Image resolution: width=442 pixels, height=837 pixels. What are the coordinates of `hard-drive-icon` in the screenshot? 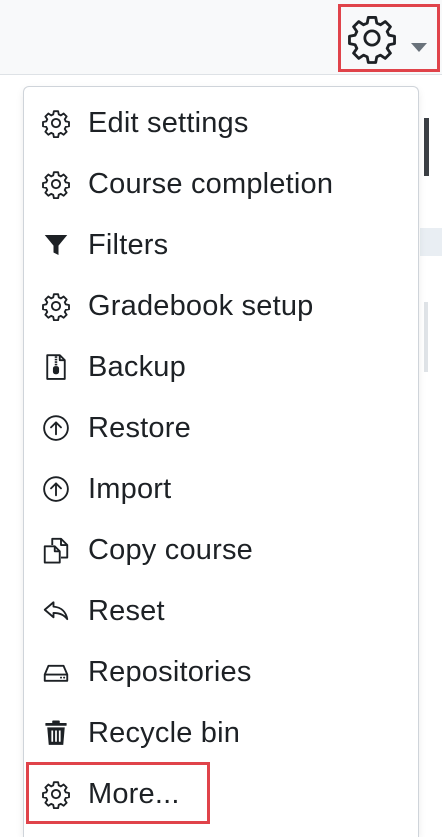 It's located at (56, 672).